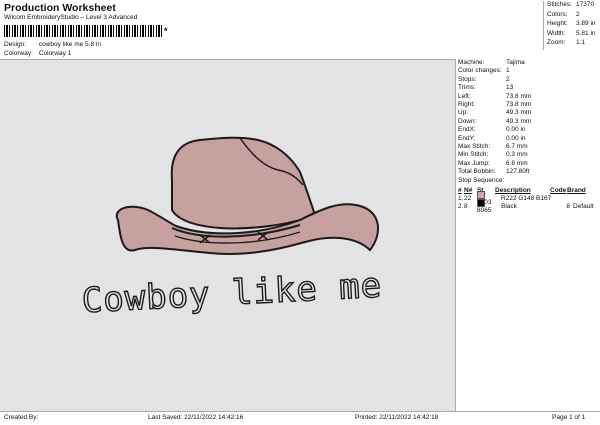  What do you see at coordinates (474, 146) in the screenshot?
I see `detail-label: Max Stitch:` at bounding box center [474, 146].